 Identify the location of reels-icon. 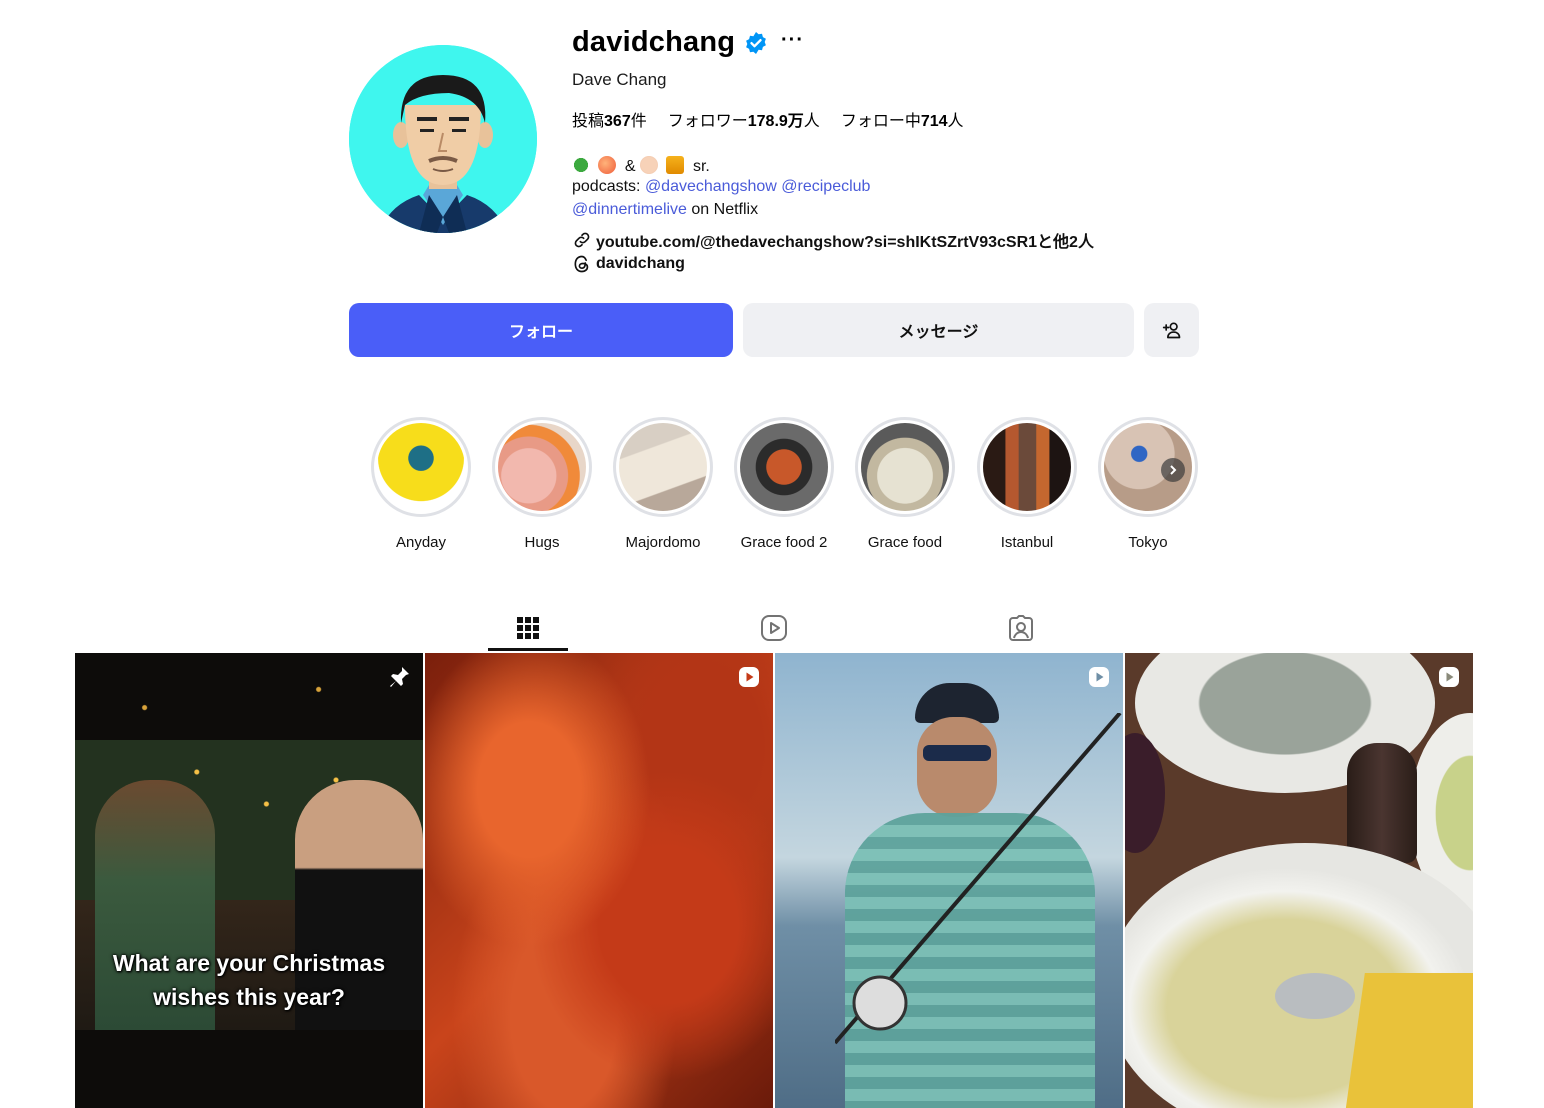
(774, 628).